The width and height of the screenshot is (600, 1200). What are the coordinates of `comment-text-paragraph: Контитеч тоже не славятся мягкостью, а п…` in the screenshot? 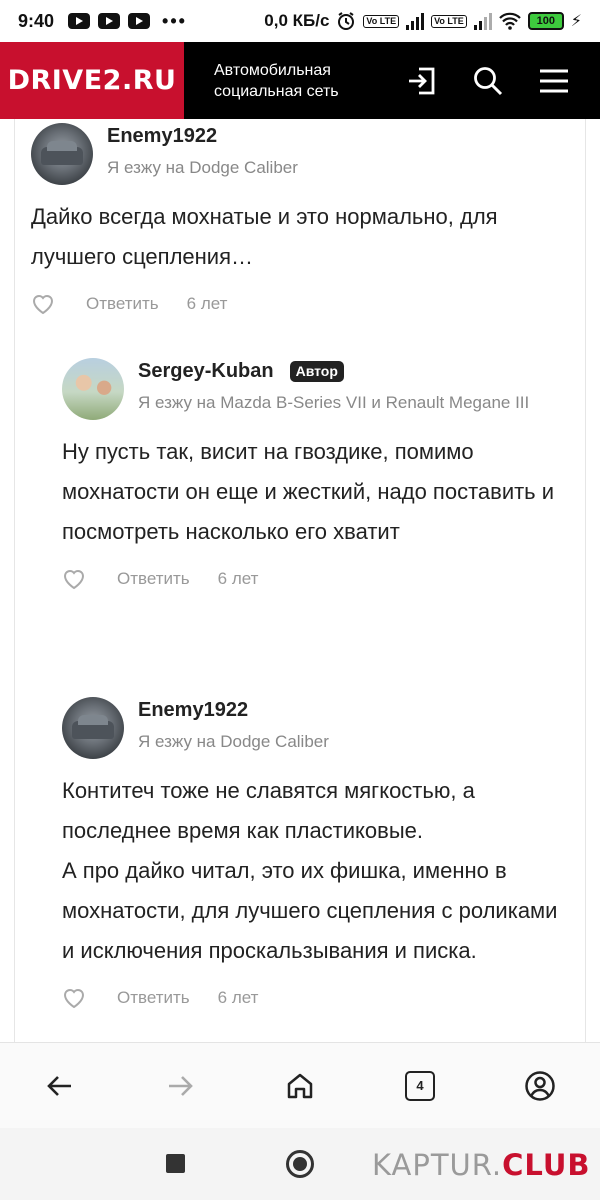 It's located at (268, 810).